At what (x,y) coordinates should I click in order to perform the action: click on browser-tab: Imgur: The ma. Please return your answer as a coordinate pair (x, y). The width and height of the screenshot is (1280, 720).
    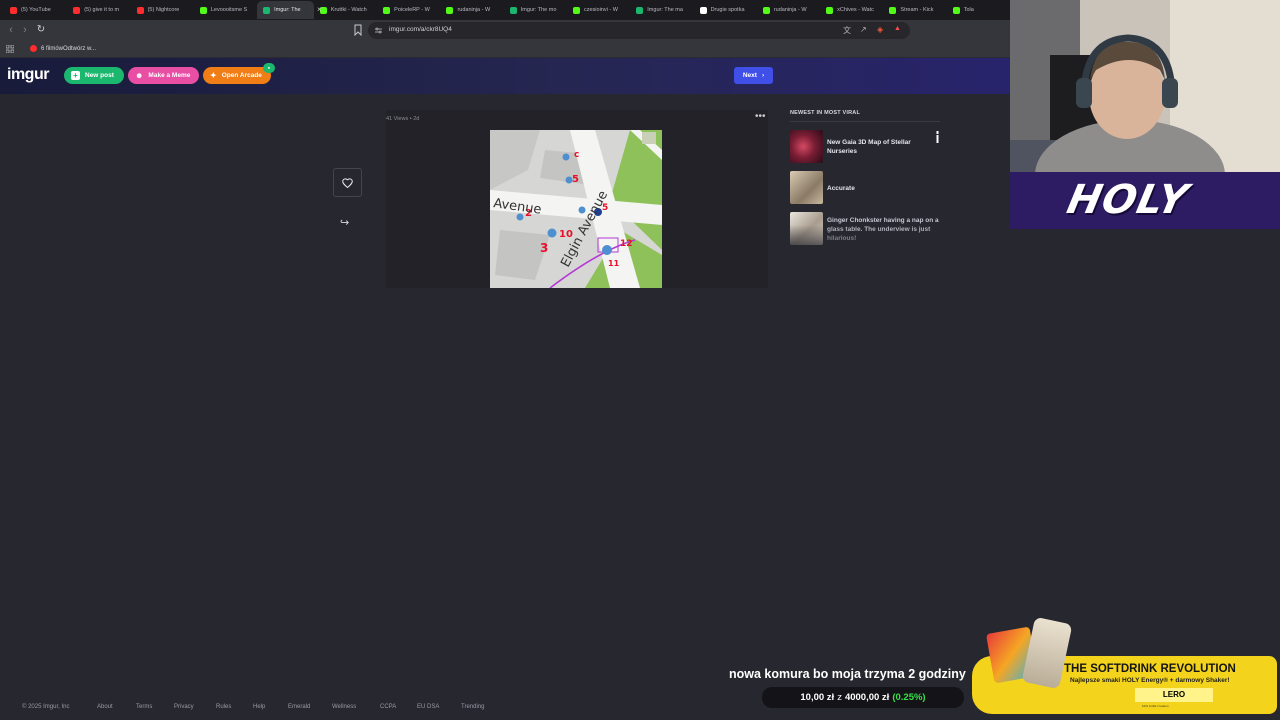
    Looking at the image, I should click on (661, 10).